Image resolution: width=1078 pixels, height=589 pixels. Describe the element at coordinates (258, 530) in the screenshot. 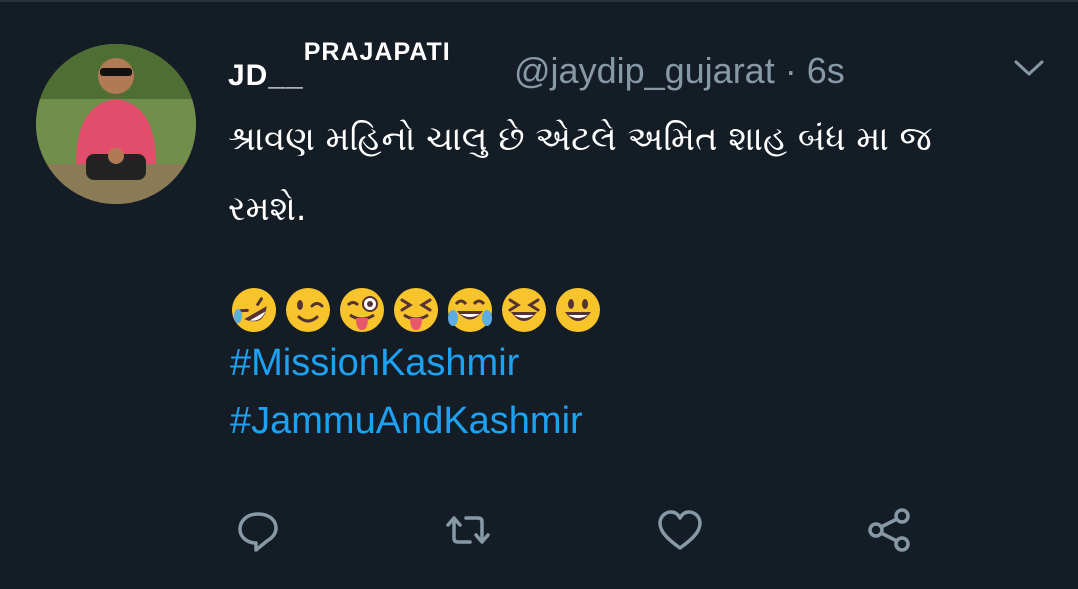

I see `reply-icon` at that location.